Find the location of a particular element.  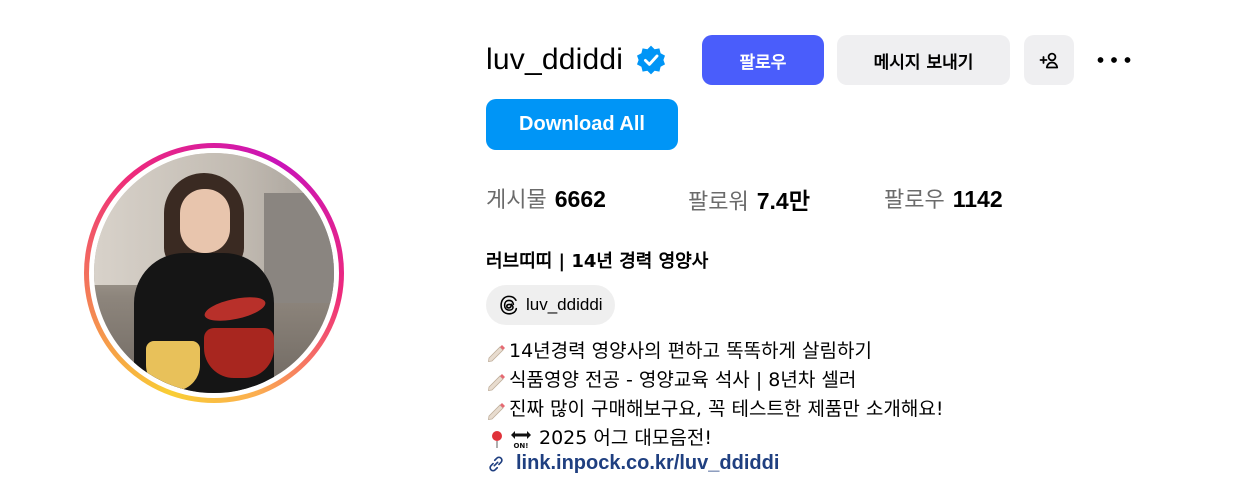

username: luv_ddiddi is located at coordinates (555, 59).